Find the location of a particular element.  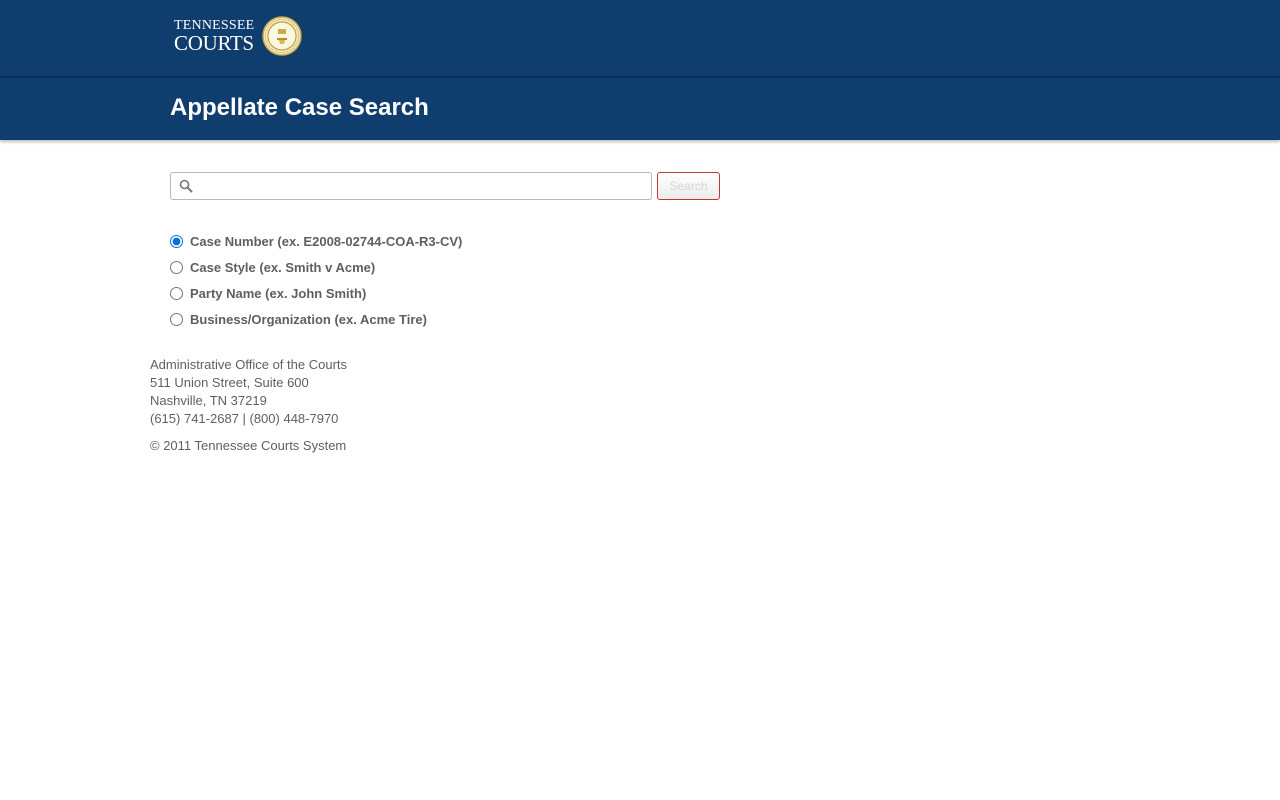

search-row: Search is located at coordinates (445, 186).